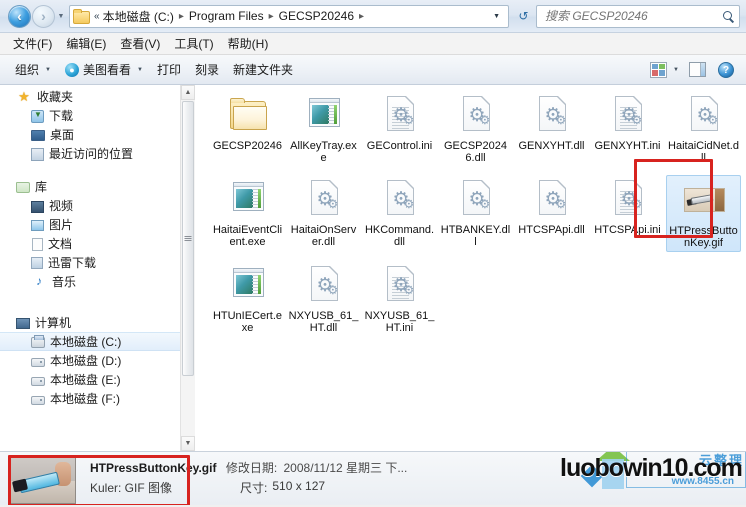 This screenshot has width=746, height=507. Describe the element at coordinates (97, 16) in the screenshot. I see `breadcrumb-overflow: «` at that location.